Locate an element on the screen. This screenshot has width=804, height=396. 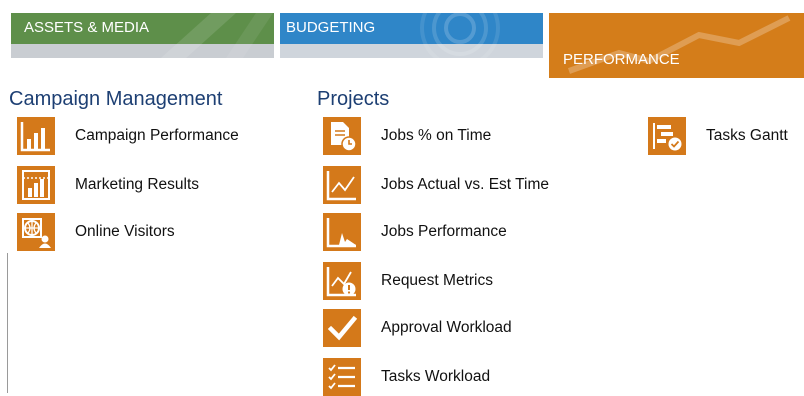
report-jobs-actual-vs-est: Jobs Actual vs. Est Time is located at coordinates (436, 185).